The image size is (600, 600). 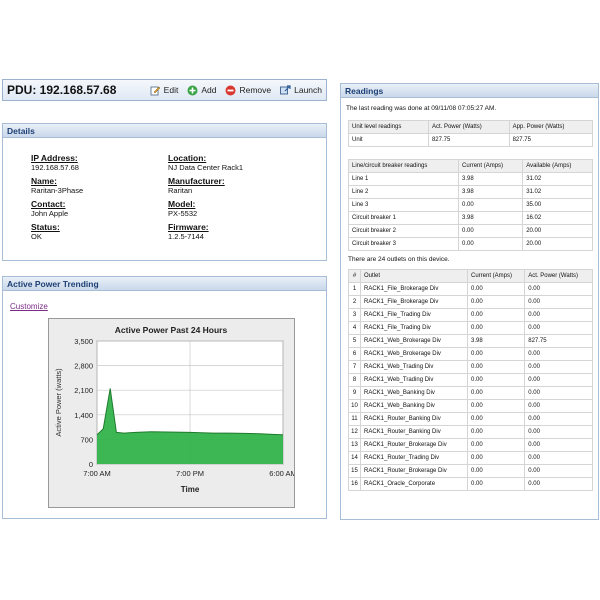 What do you see at coordinates (155, 90) in the screenshot?
I see `edit-icon` at bounding box center [155, 90].